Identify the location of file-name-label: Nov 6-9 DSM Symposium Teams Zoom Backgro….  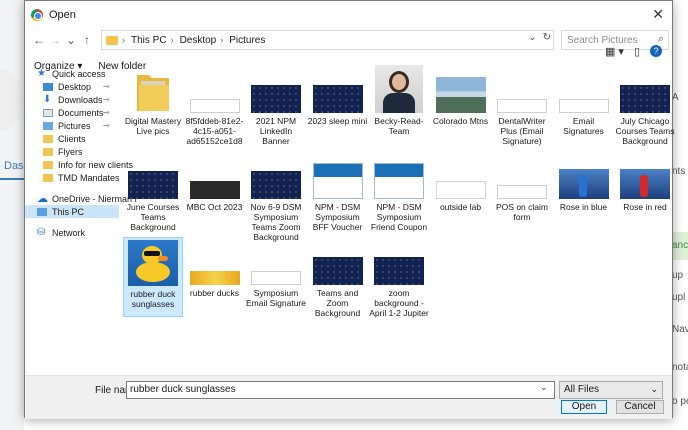
(276, 222).